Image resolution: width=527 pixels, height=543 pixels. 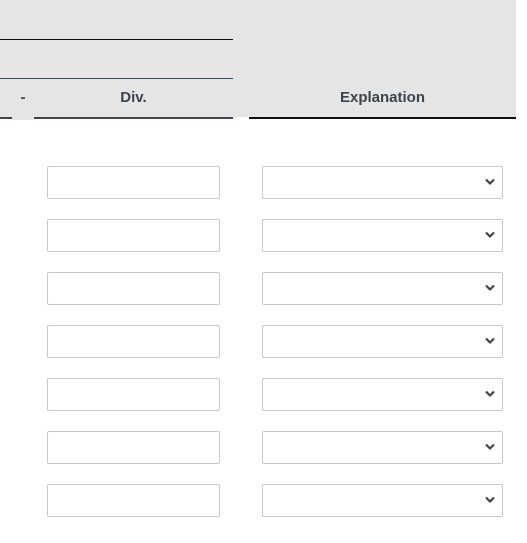 What do you see at coordinates (133, 97) in the screenshot?
I see `div-column-header: Div.` at bounding box center [133, 97].